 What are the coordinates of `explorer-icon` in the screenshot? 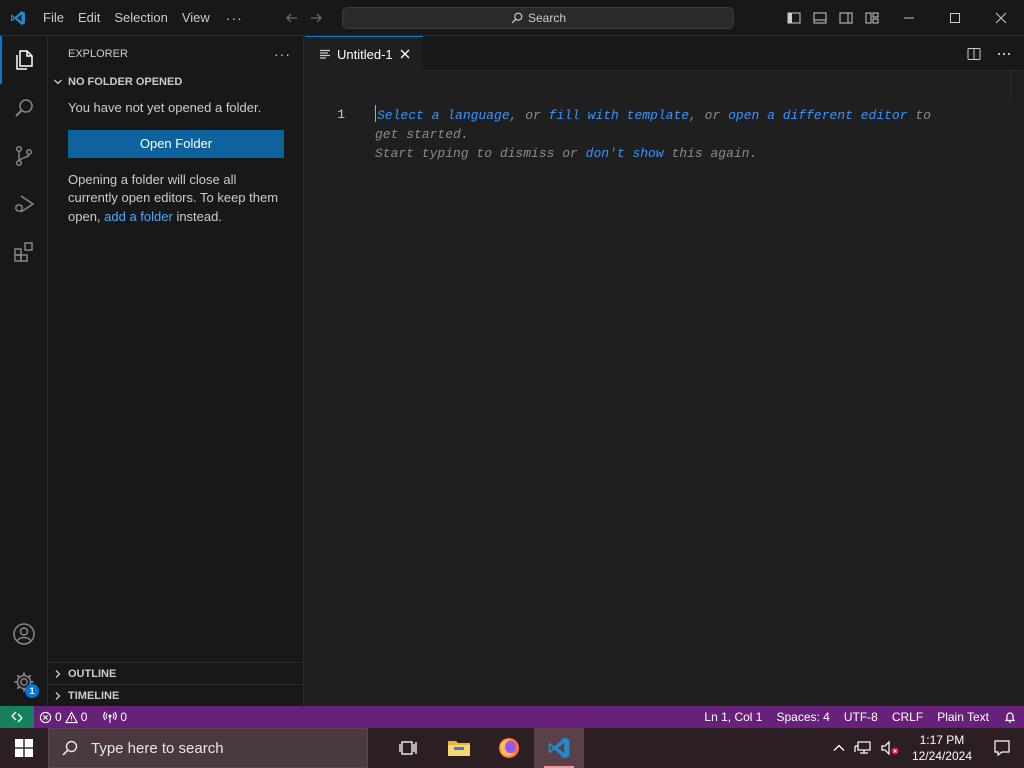 It's located at (24, 60).